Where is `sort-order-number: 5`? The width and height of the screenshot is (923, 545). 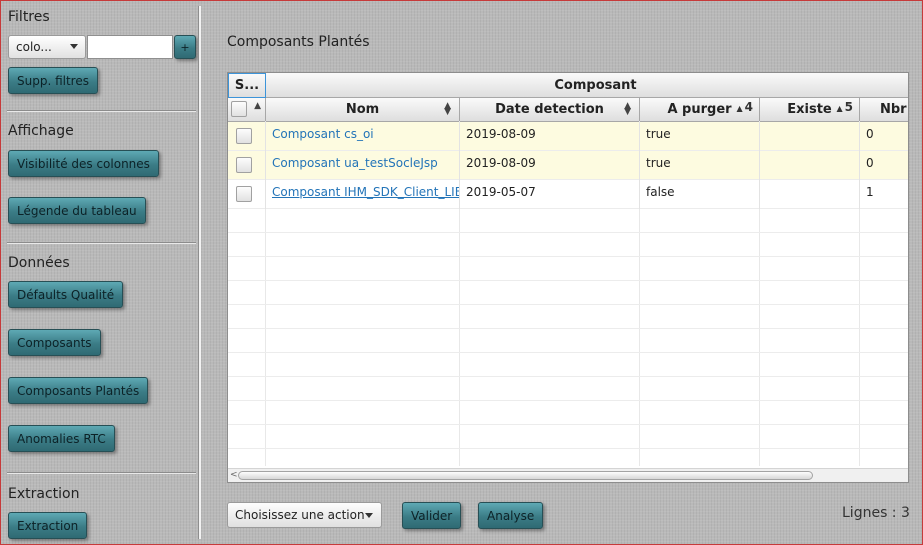
sort-order-number: 5 is located at coordinates (848, 107).